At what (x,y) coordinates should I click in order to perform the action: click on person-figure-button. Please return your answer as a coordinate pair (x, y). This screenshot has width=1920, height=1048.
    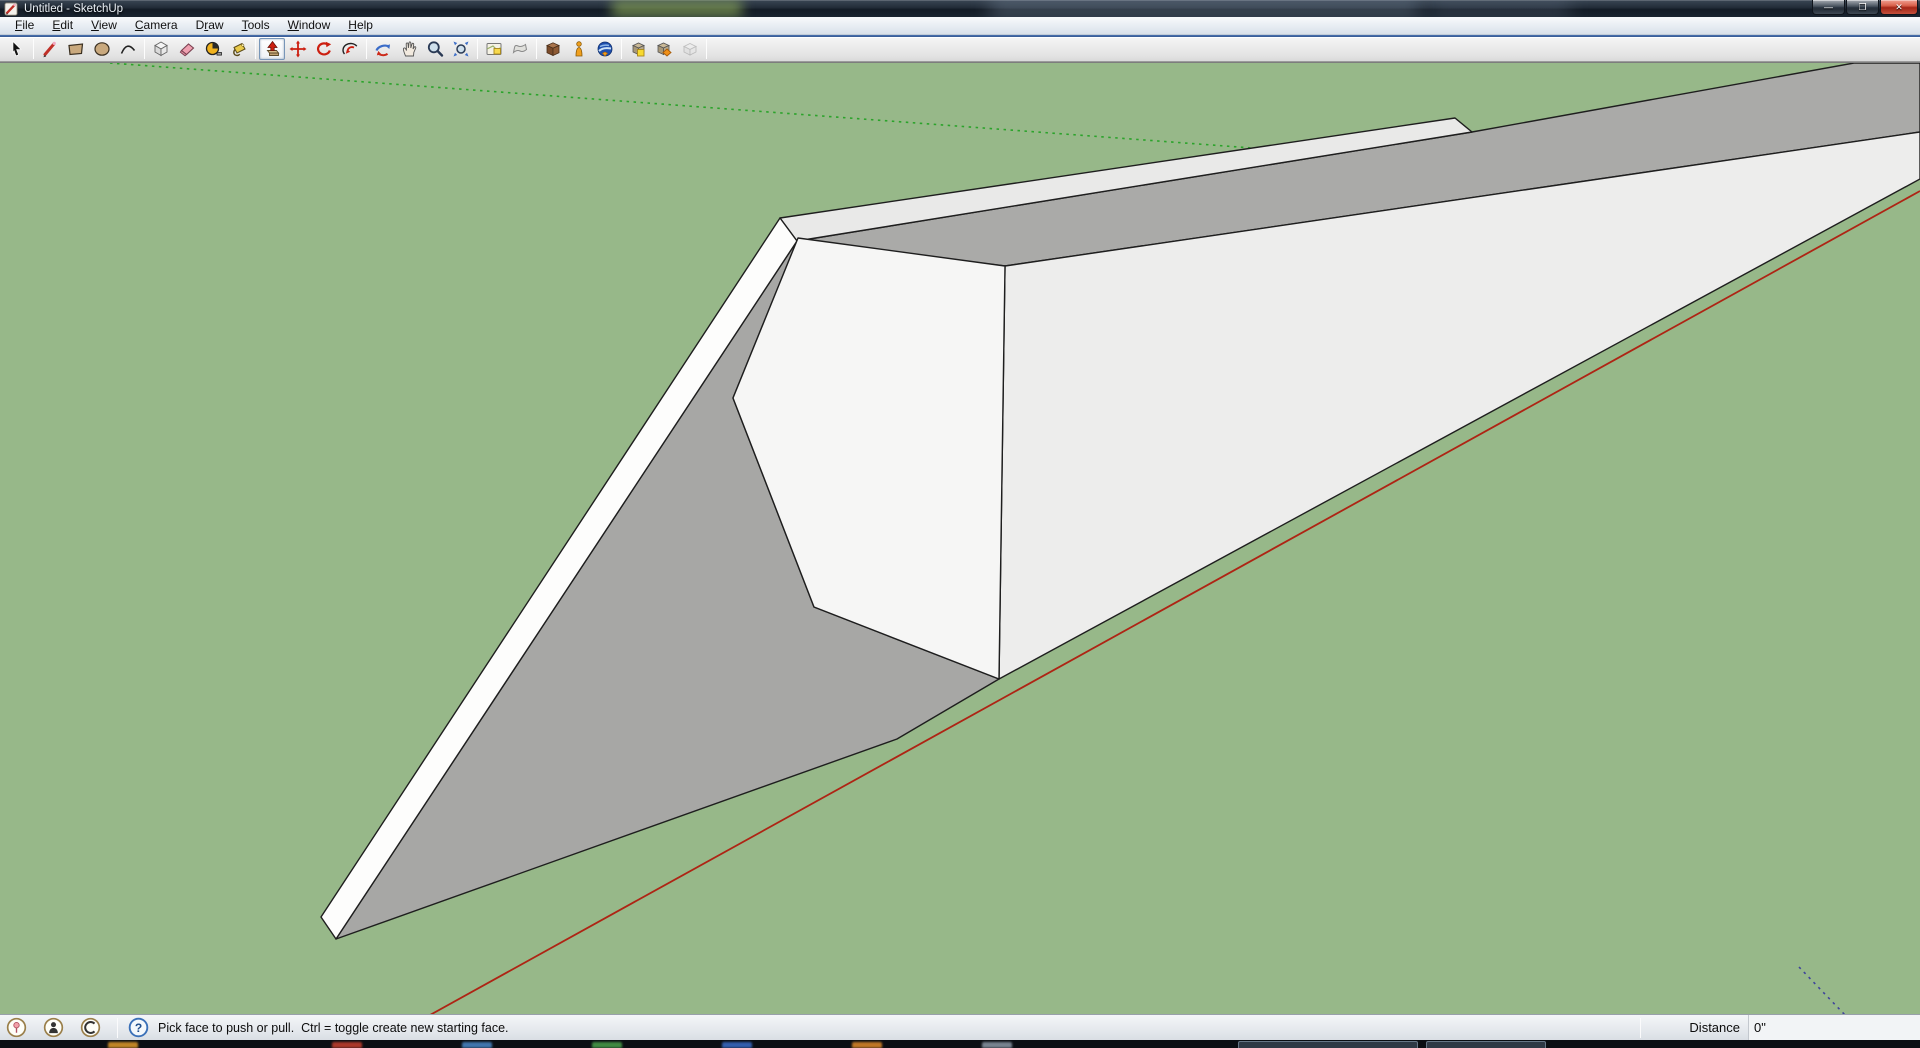
    Looking at the image, I should click on (579, 49).